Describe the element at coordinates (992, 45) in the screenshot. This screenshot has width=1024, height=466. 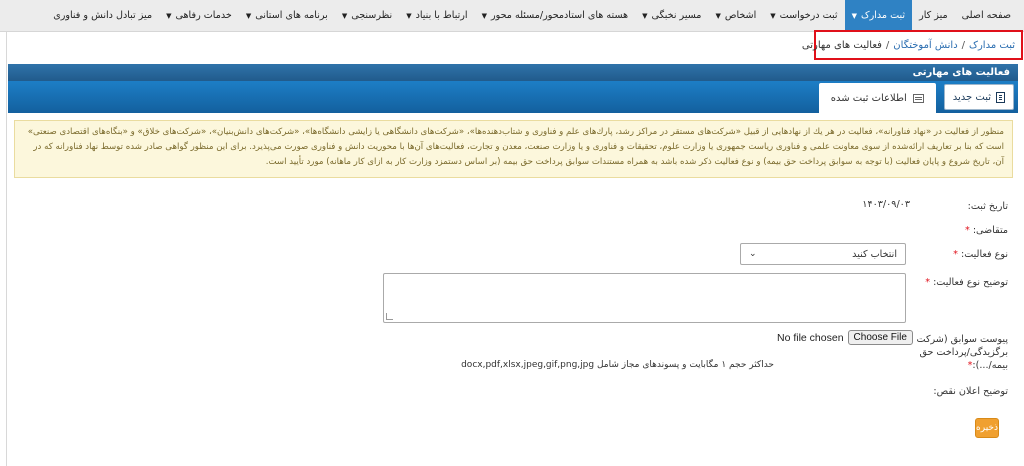
I see `breadcrumb-item-register-documents: ثبت مدارک` at that location.